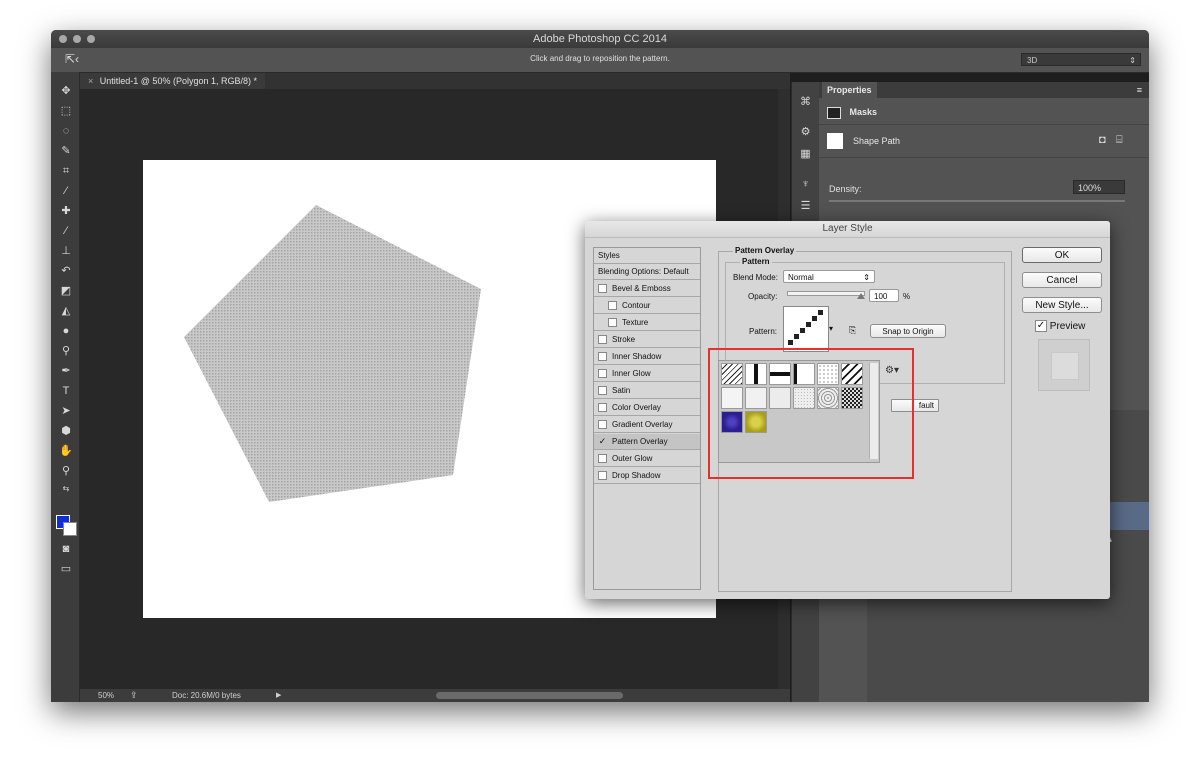 The image size is (1200, 770). Describe the element at coordinates (529, 695) in the screenshot. I see `horizontal-scrollbar` at that location.